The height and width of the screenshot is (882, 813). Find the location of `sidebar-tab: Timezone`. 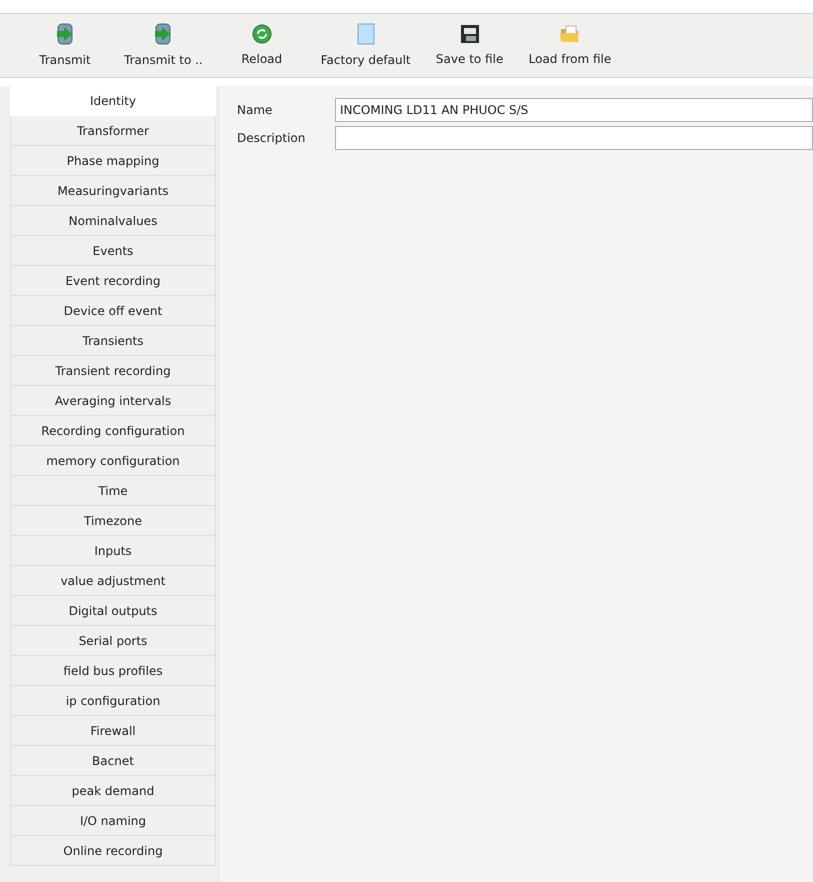

sidebar-tab: Timezone is located at coordinates (113, 521).